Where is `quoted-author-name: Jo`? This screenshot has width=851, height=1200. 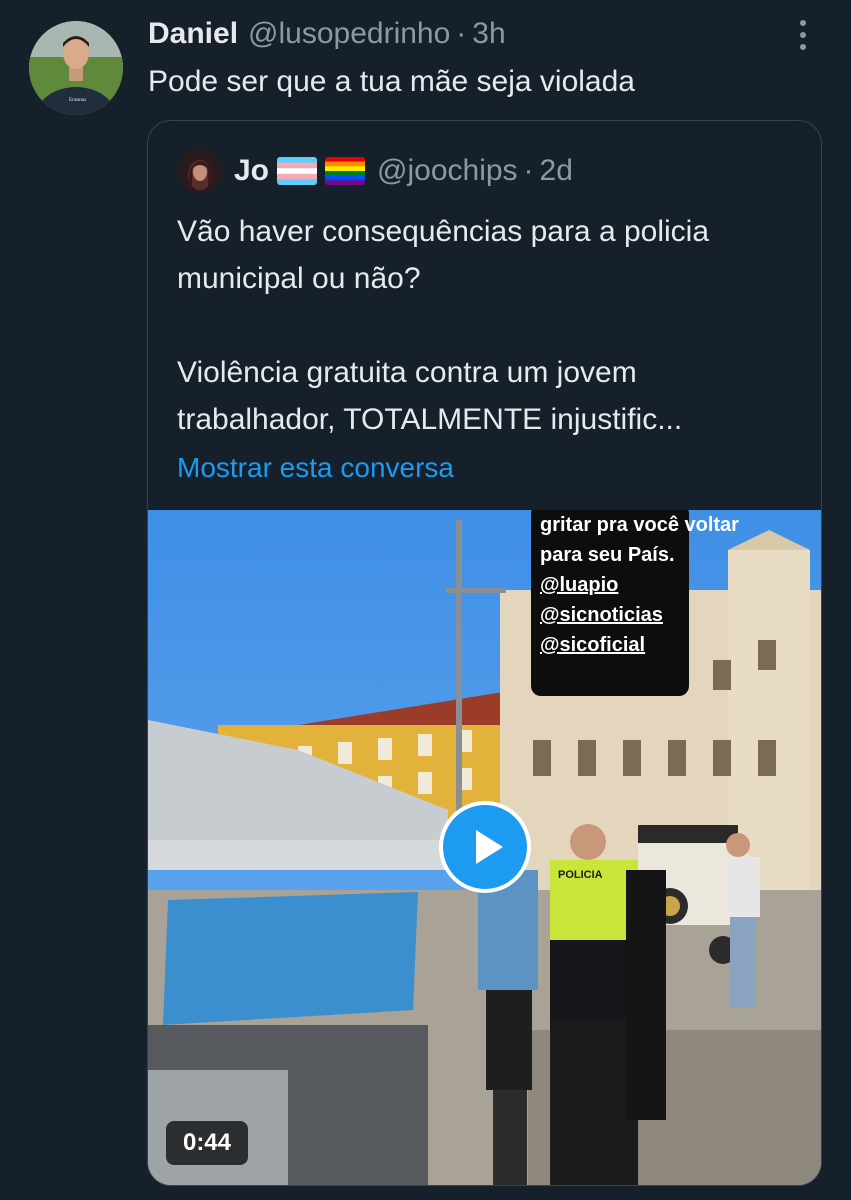 quoted-author-name: Jo is located at coordinates (251, 171).